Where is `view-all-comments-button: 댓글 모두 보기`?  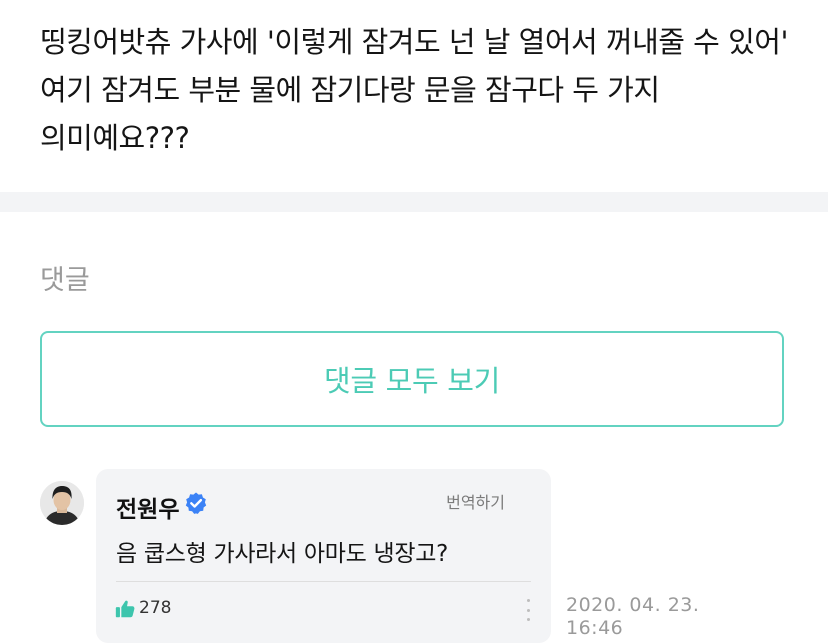 view-all-comments-button: 댓글 모두 보기 is located at coordinates (412, 379).